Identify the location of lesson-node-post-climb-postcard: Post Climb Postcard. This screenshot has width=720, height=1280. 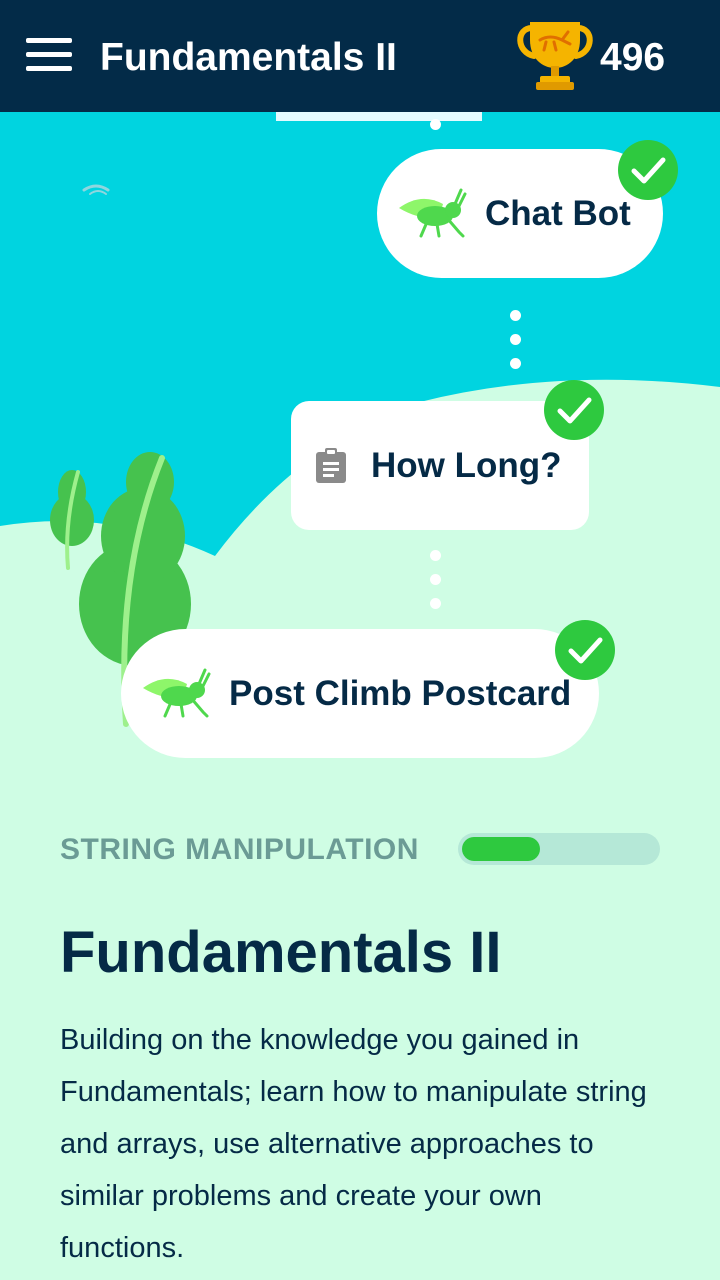
(360, 693).